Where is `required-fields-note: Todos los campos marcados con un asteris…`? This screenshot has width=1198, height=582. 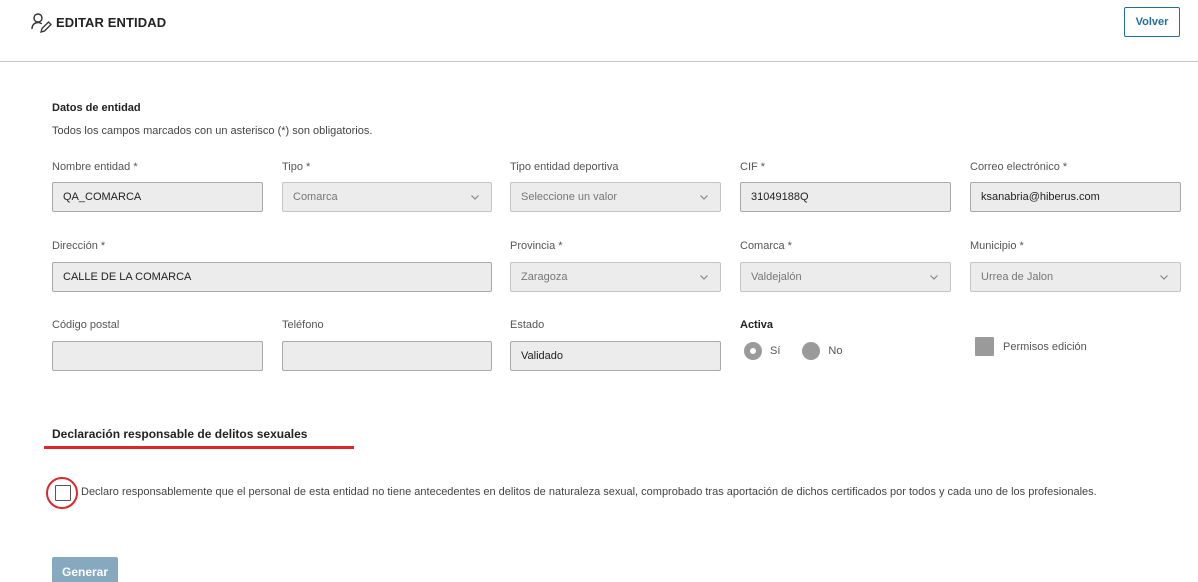
required-fields-note: Todos los campos marcados con un asteris… is located at coordinates (212, 131).